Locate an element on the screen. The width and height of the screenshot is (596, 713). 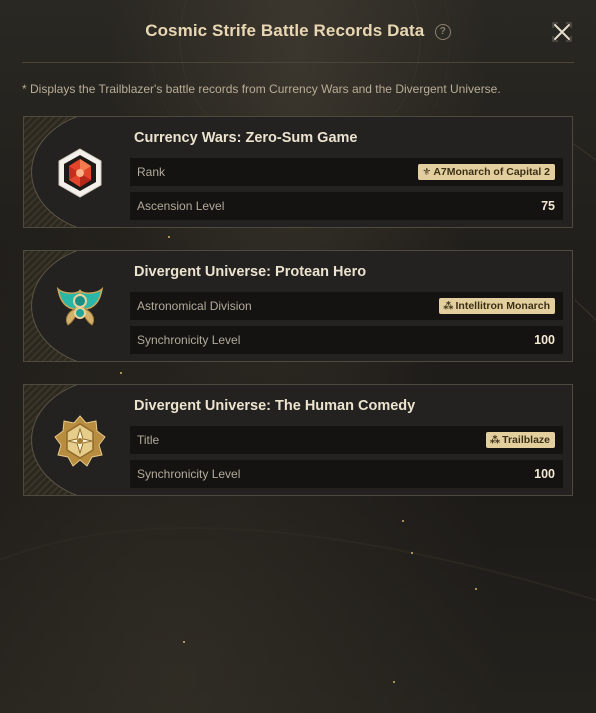
tag-text: Trailblaze is located at coordinates (526, 440).